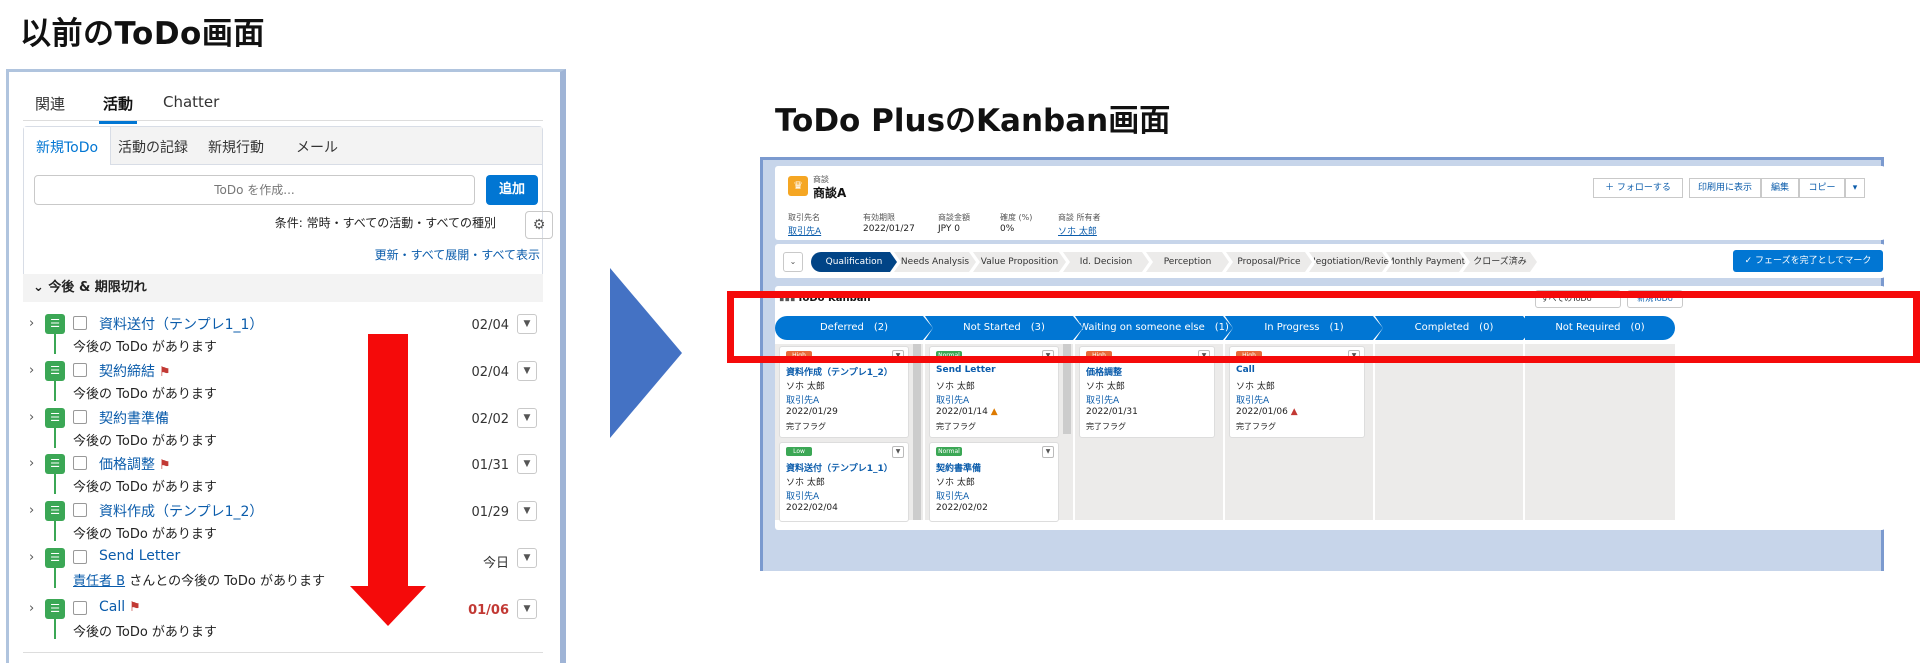  What do you see at coordinates (1822, 188) in the screenshot?
I see `copy-button: コピー` at bounding box center [1822, 188].